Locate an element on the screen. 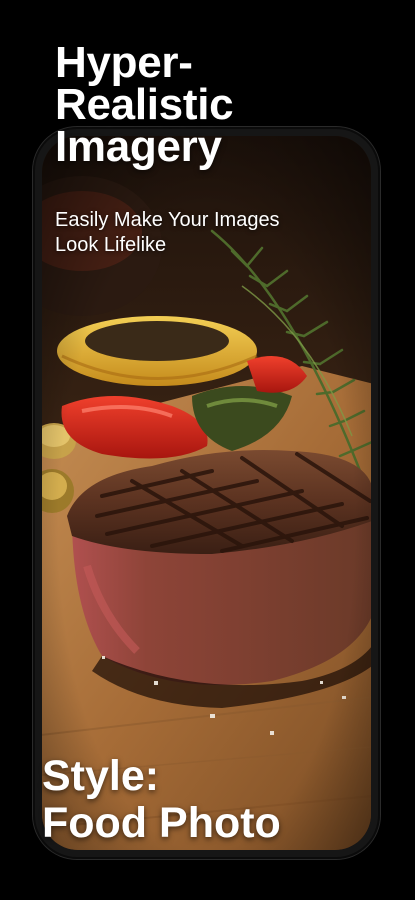 The image size is (415, 900). style-label: Style: Food Photo is located at coordinates (161, 800).